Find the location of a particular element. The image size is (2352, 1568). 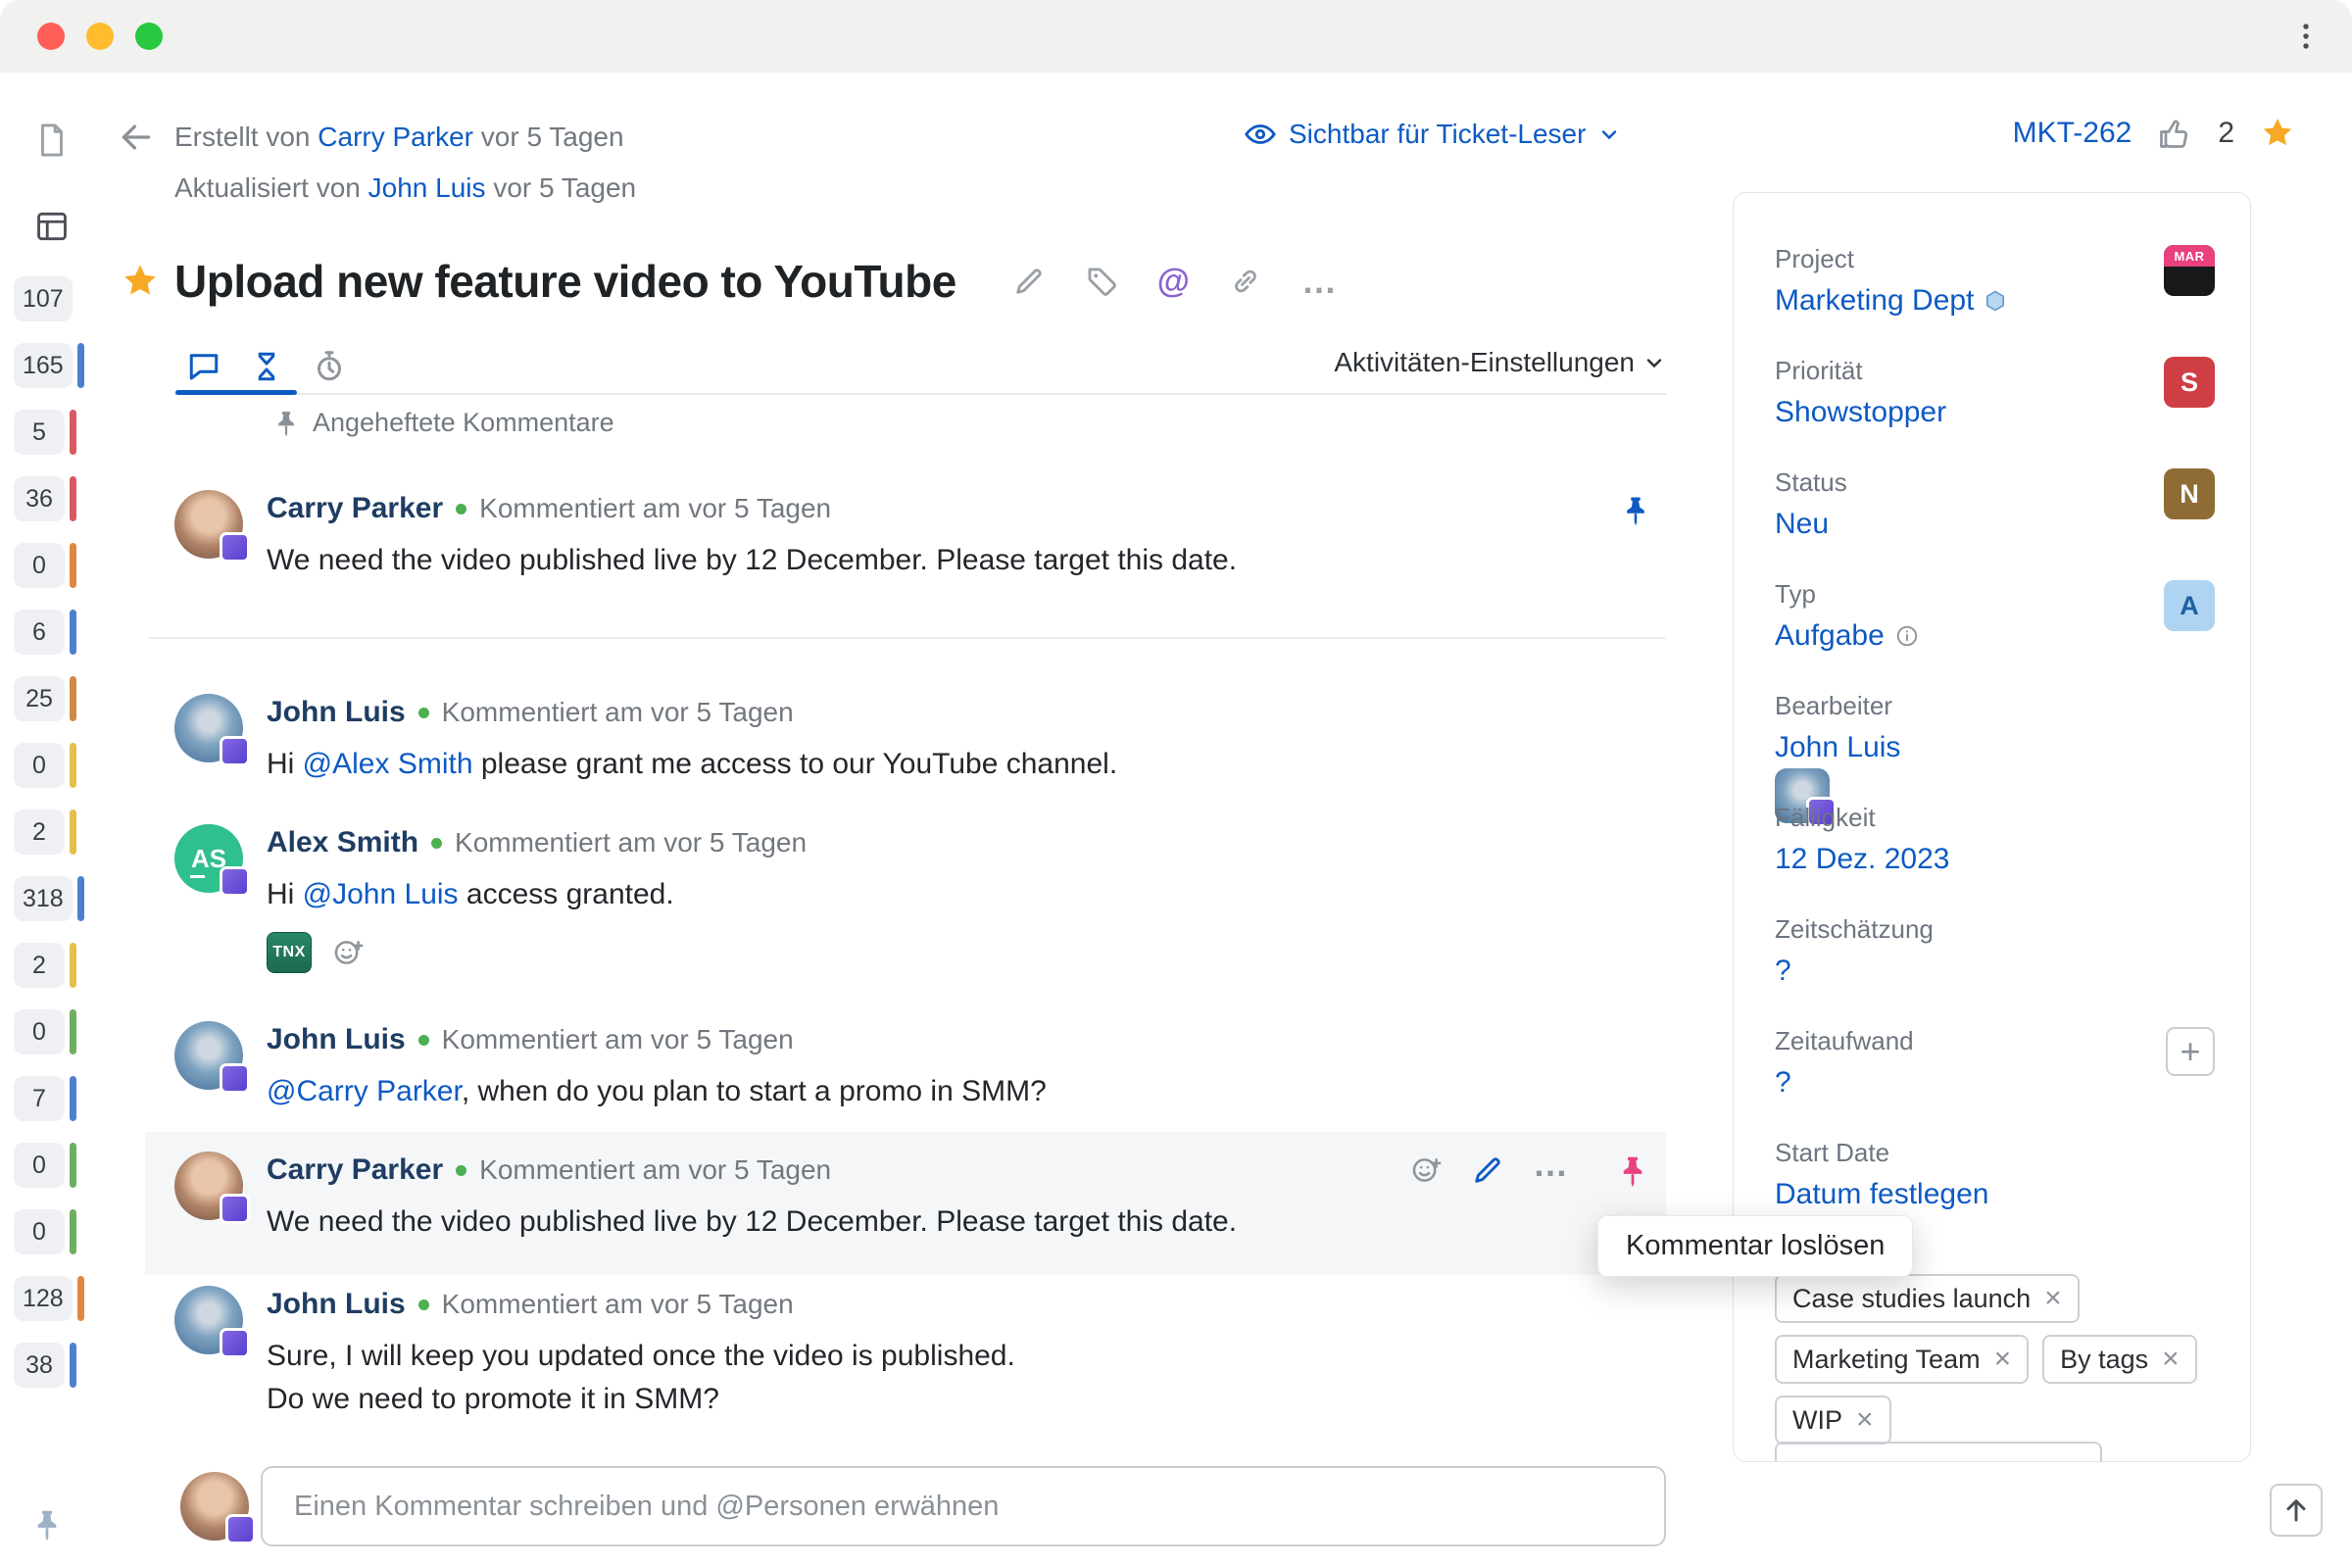

created-user-link: Carry Parker is located at coordinates (395, 137).